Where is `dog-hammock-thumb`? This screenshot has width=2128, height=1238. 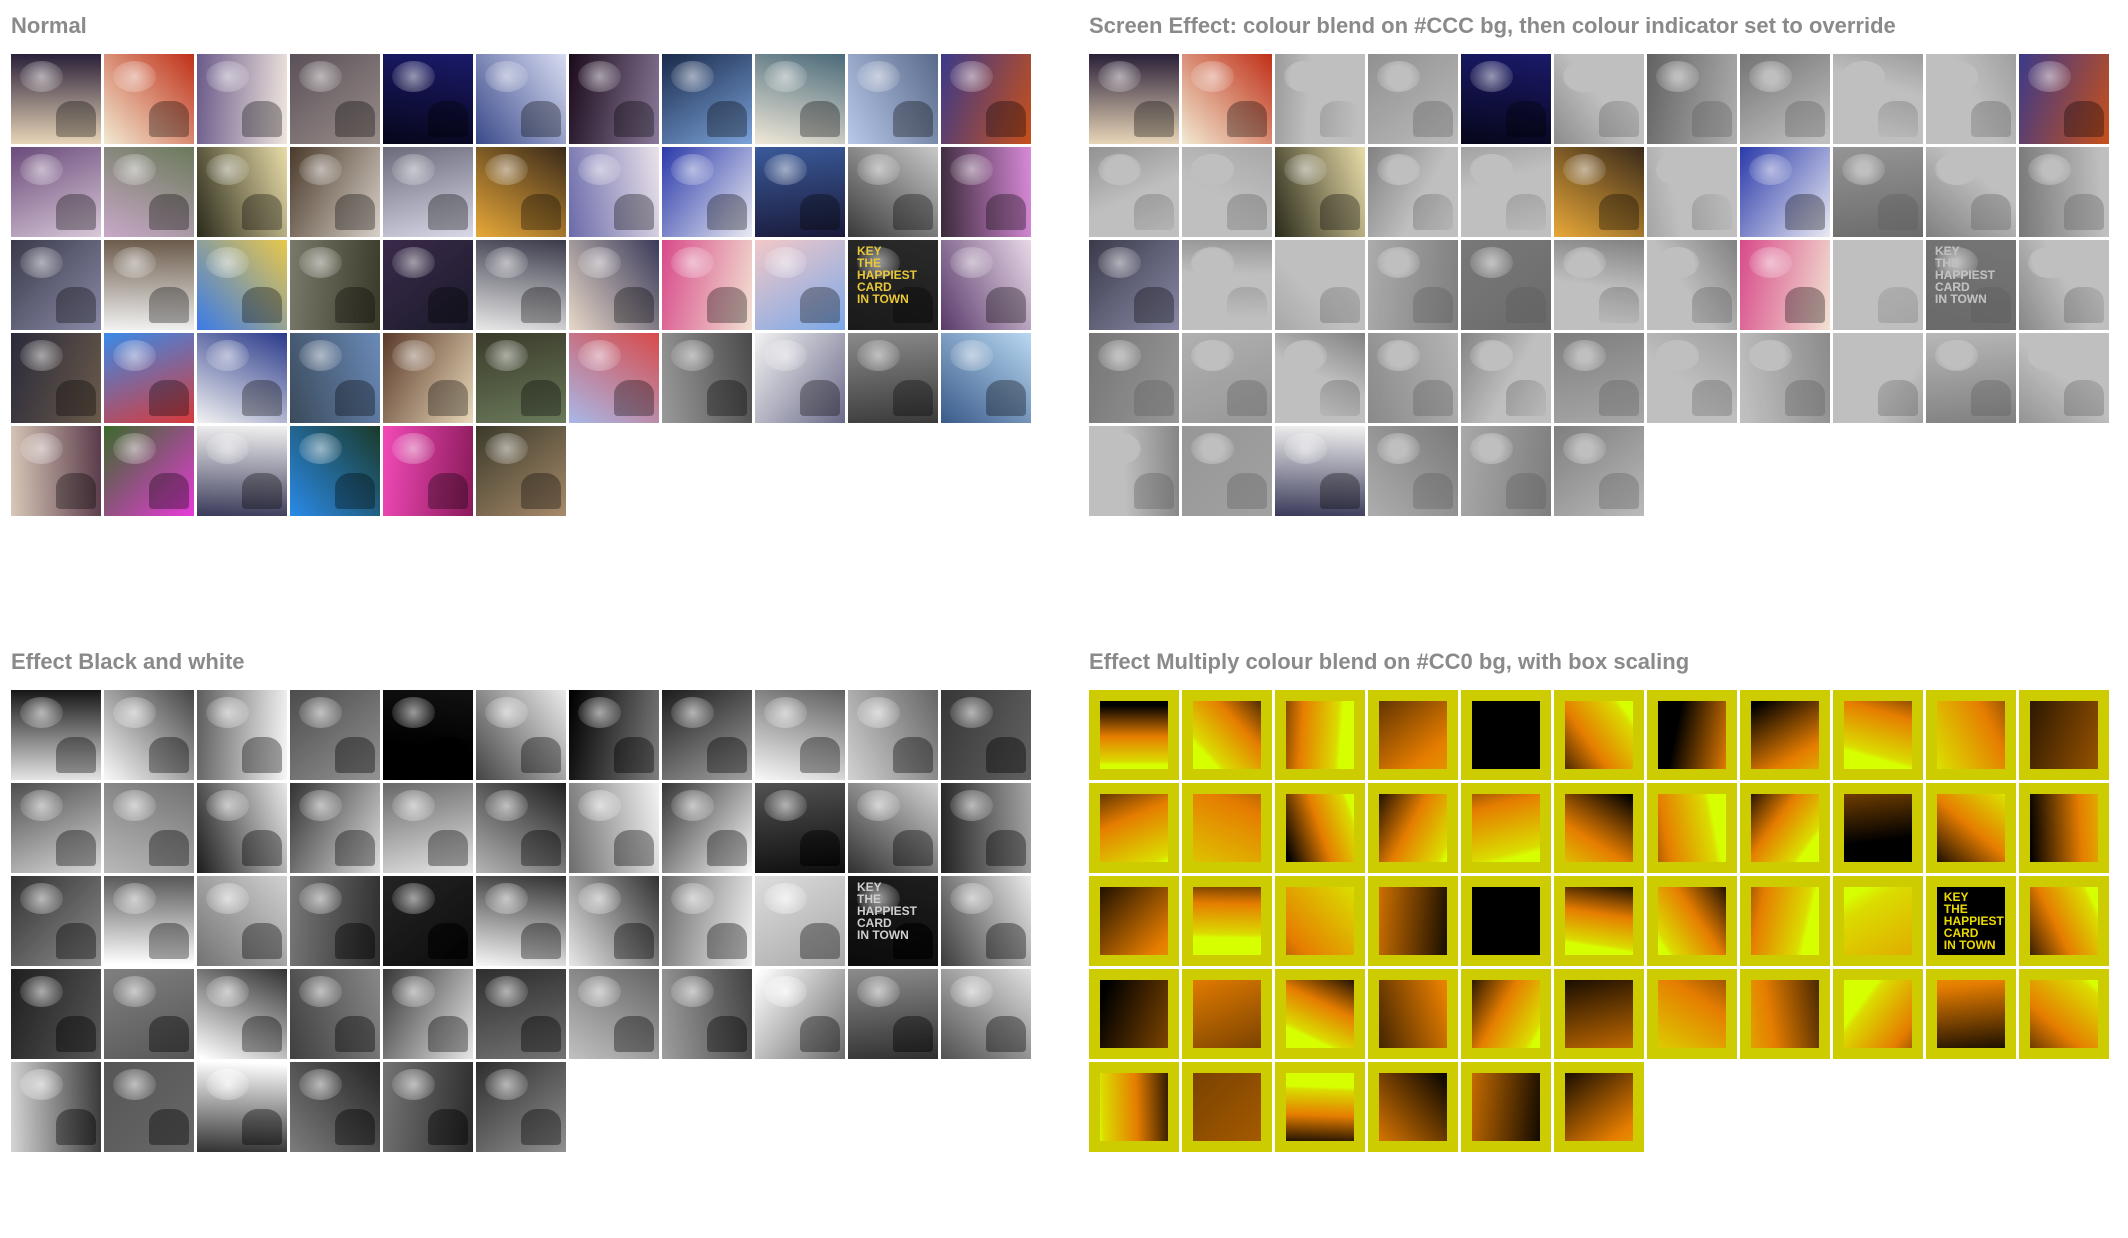
dog-hammock-thumb is located at coordinates (1134, 1107).